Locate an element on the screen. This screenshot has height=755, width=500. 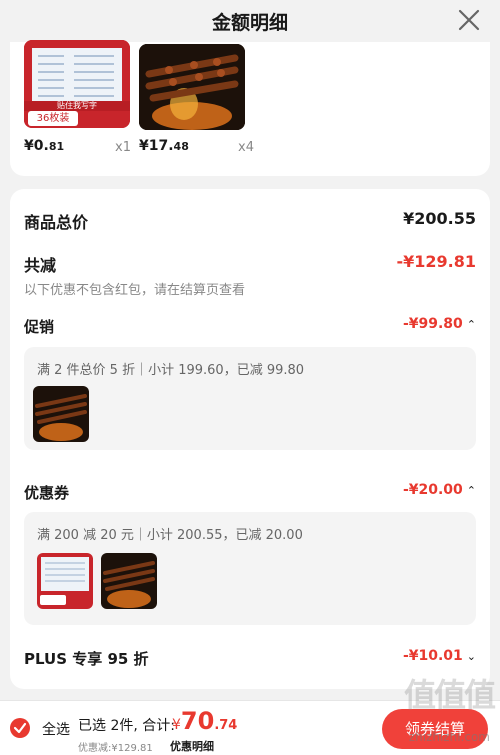
coupon-value-row: -¥20.00 ⌃ is located at coordinates (439, 490).